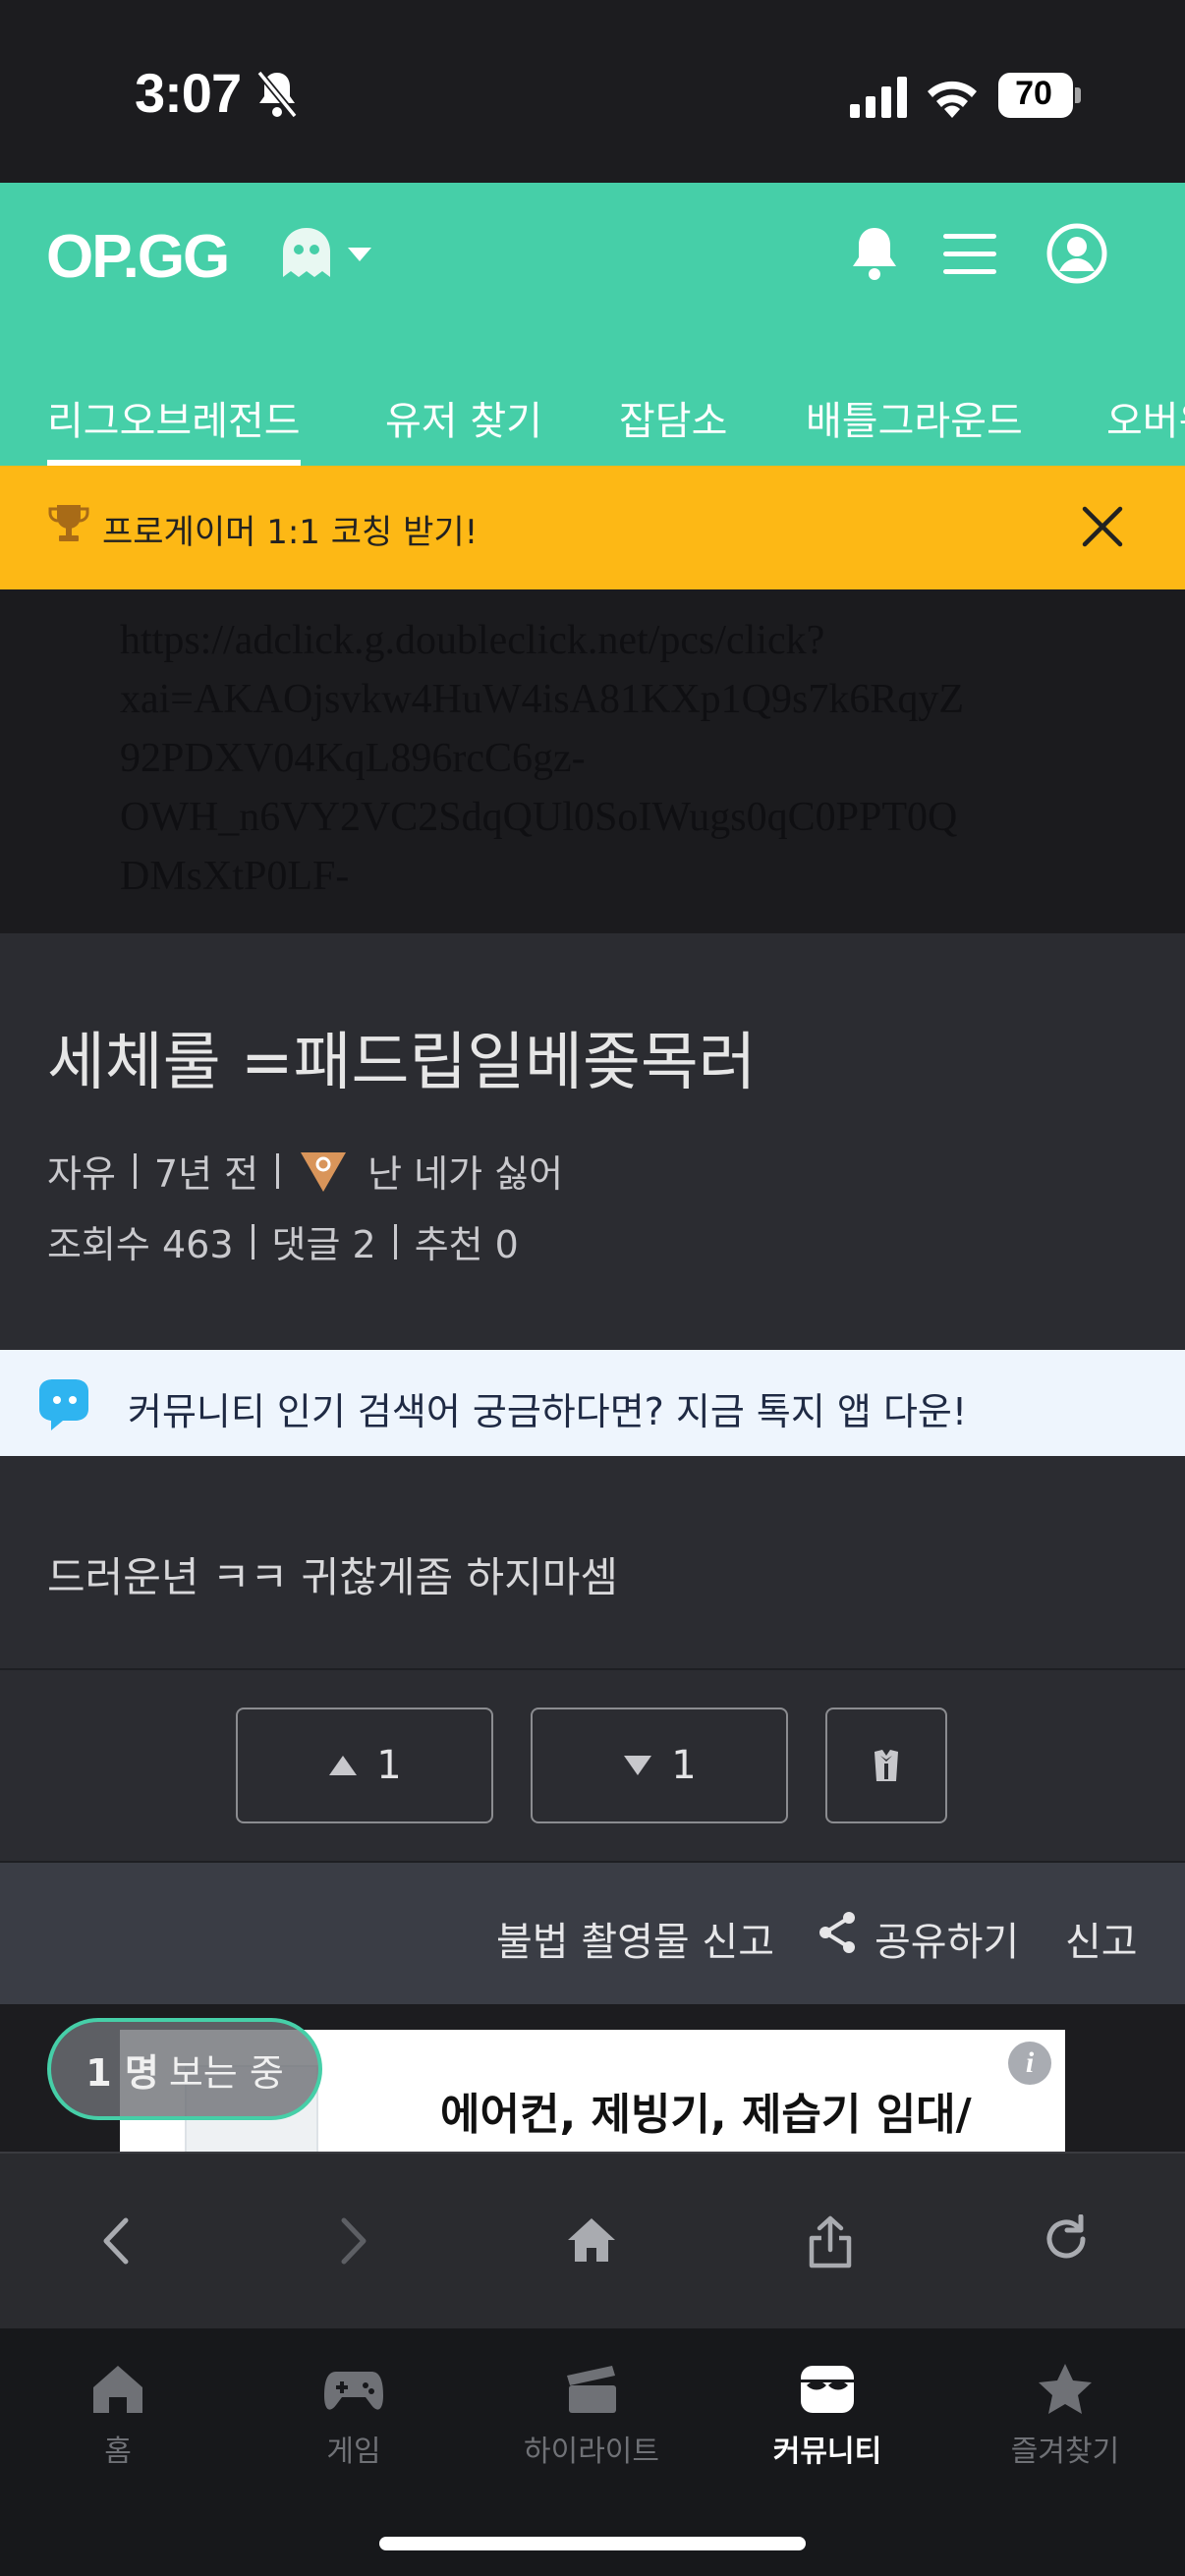 The image size is (1185, 2576). Describe the element at coordinates (353, 2416) in the screenshot. I see `bottom-tab-game: 게임` at that location.